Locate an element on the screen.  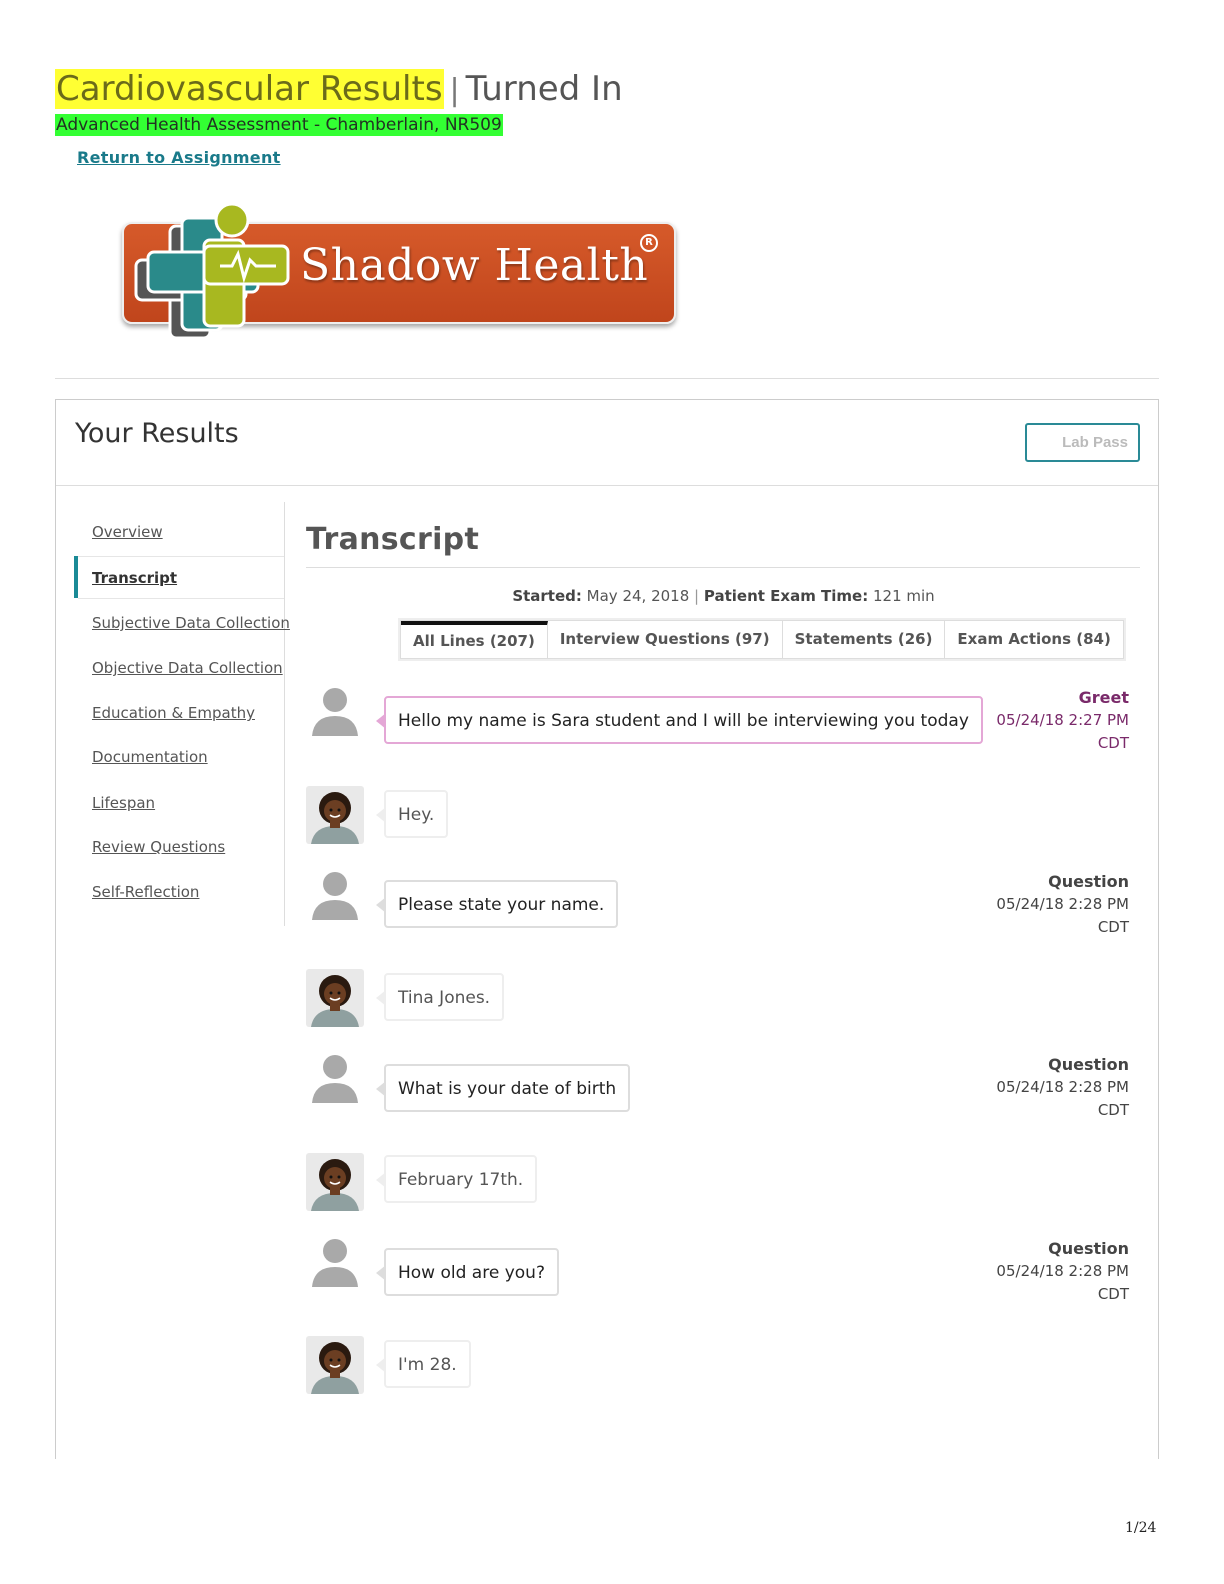
sidebar-item-education-empathy: Education & Empathy is located at coordinates (173, 713).